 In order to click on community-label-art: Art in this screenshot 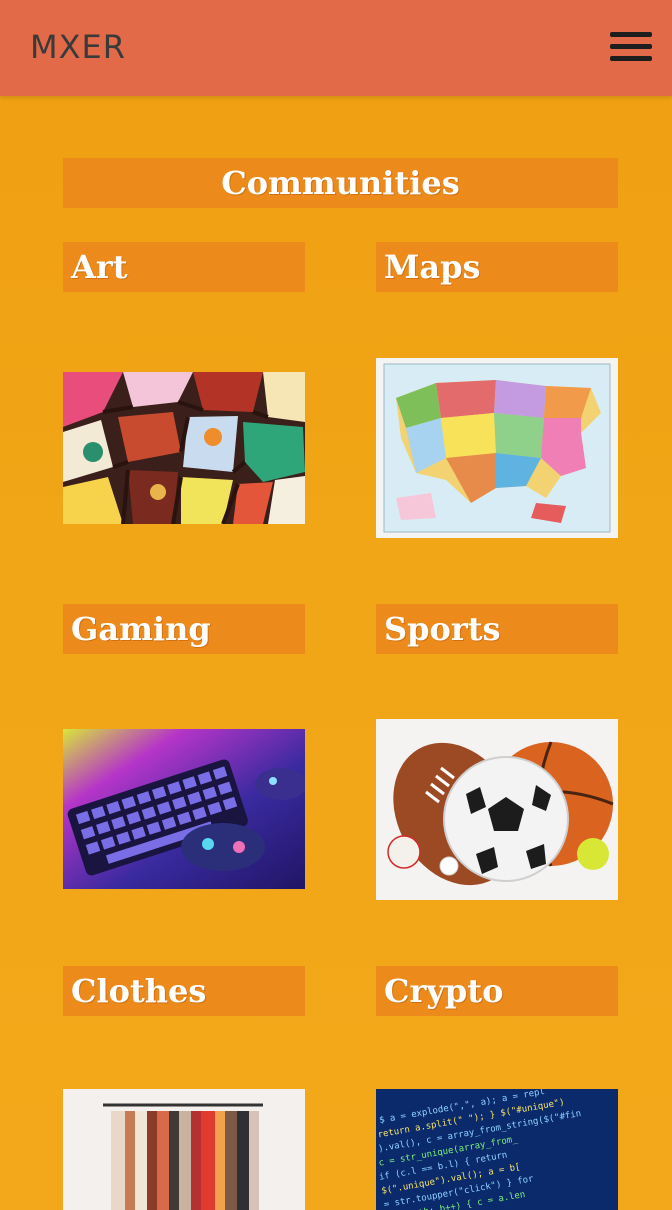, I will do `click(184, 267)`.